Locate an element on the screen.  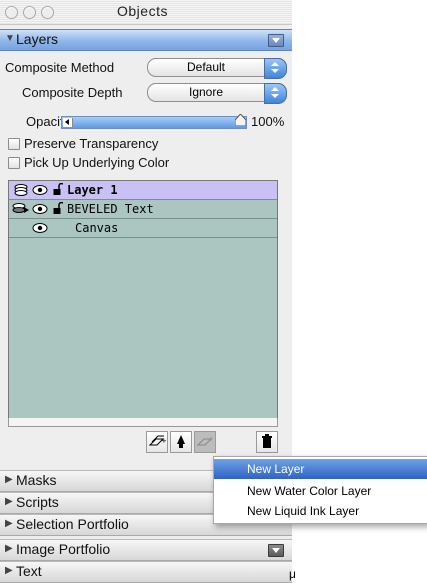
stray-glyph: μ is located at coordinates (292, 574).